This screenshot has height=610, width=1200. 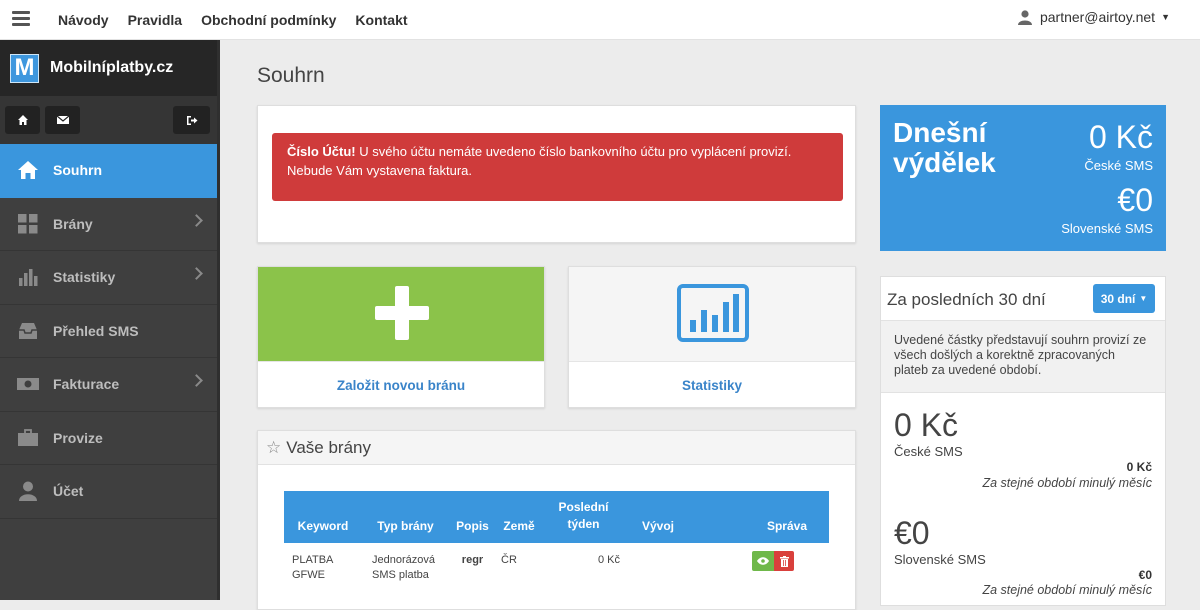 What do you see at coordinates (108, 120) in the screenshot?
I see `sidebar-shortcuts` at bounding box center [108, 120].